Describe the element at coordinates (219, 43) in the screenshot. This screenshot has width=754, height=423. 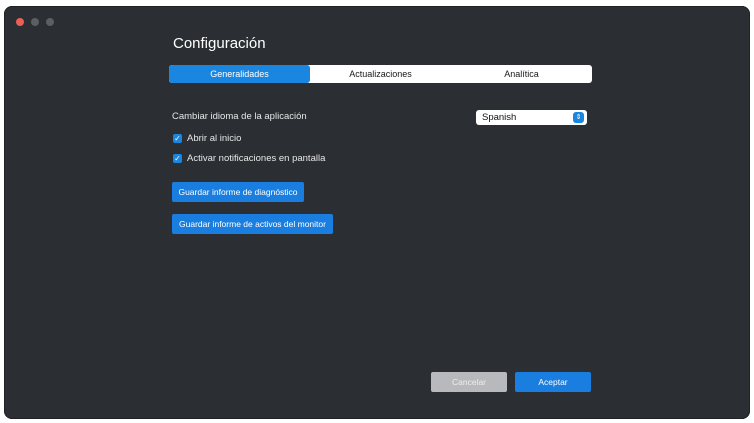
I see `page-title: Configuración` at that location.